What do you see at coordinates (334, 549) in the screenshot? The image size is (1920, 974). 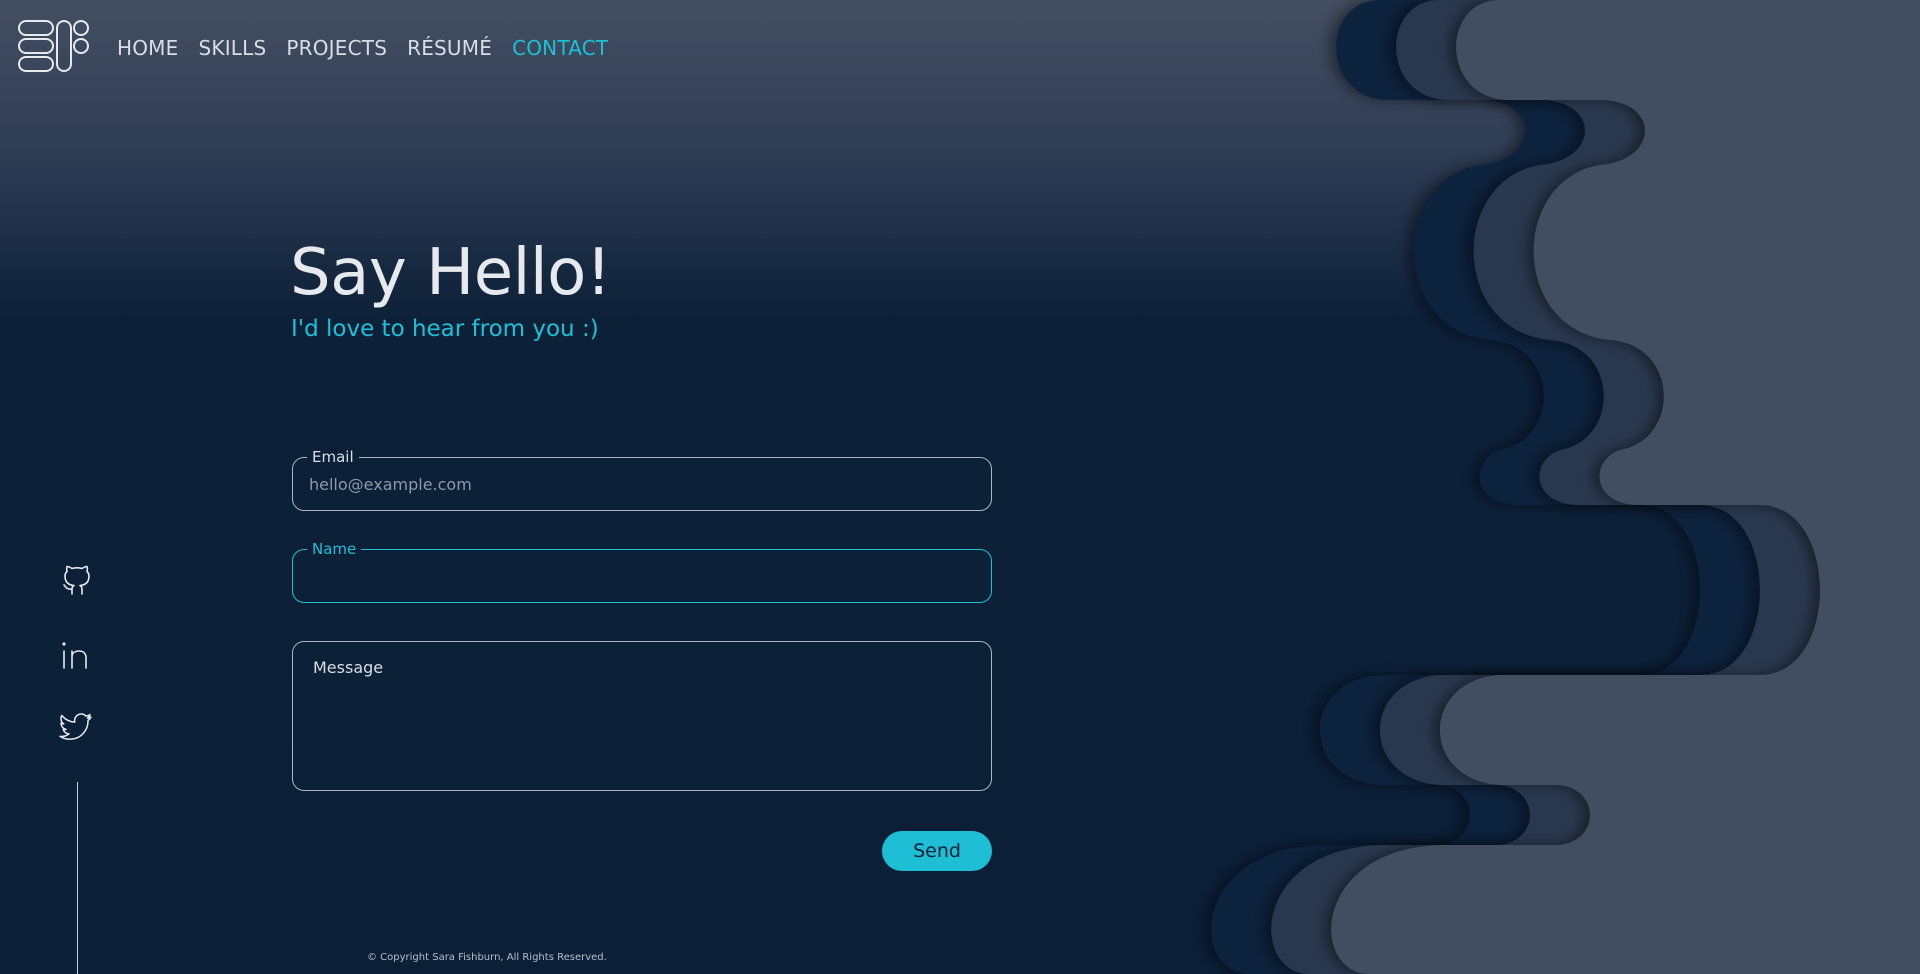 I see `name-label: Name` at bounding box center [334, 549].